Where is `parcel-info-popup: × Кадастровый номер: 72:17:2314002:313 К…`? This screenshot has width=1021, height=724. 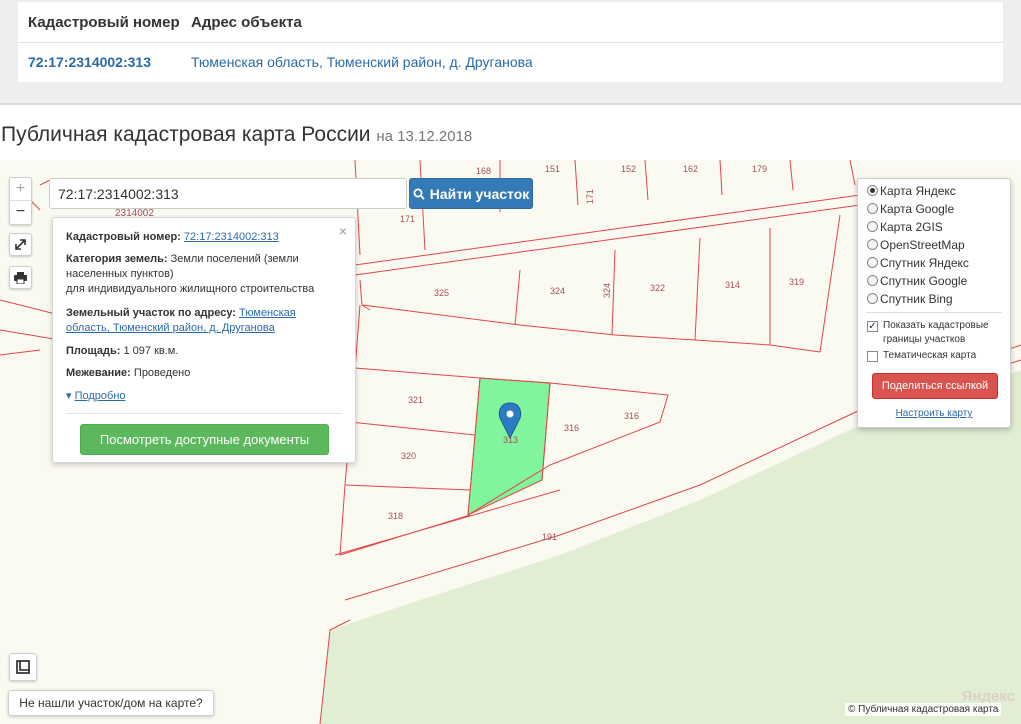
parcel-info-popup: × Кадастровый номер: 72:17:2314002:313 К… is located at coordinates (204, 340).